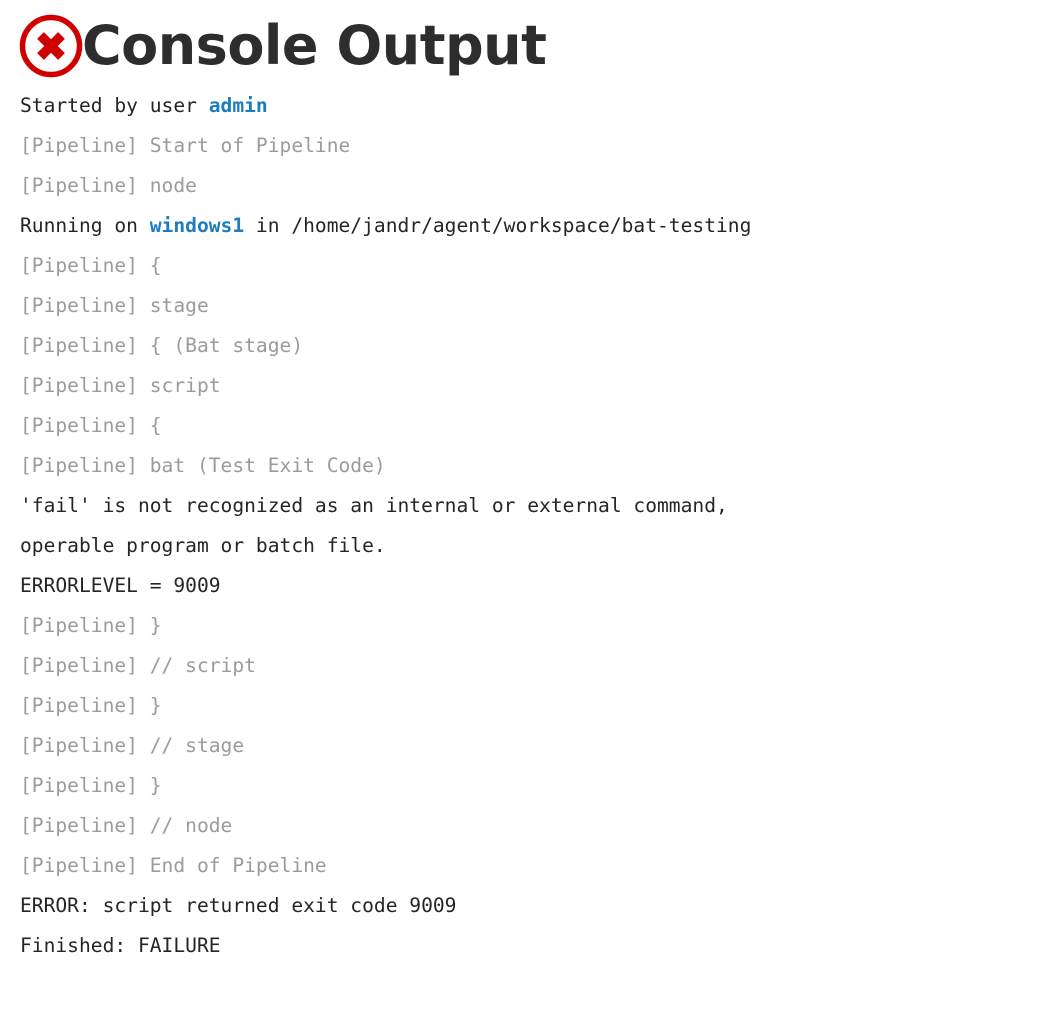 Image resolution: width=1040 pixels, height=1012 pixels. I want to click on console-line: ERRORLEVEL = 9009, so click(530, 586).